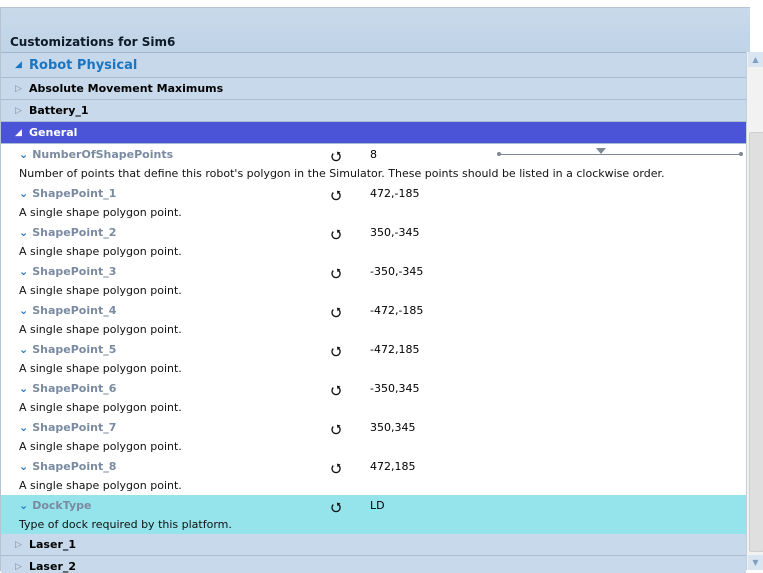  What do you see at coordinates (103, 154) in the screenshot?
I see `property-name-label: NumberOfShapePoints` at bounding box center [103, 154].